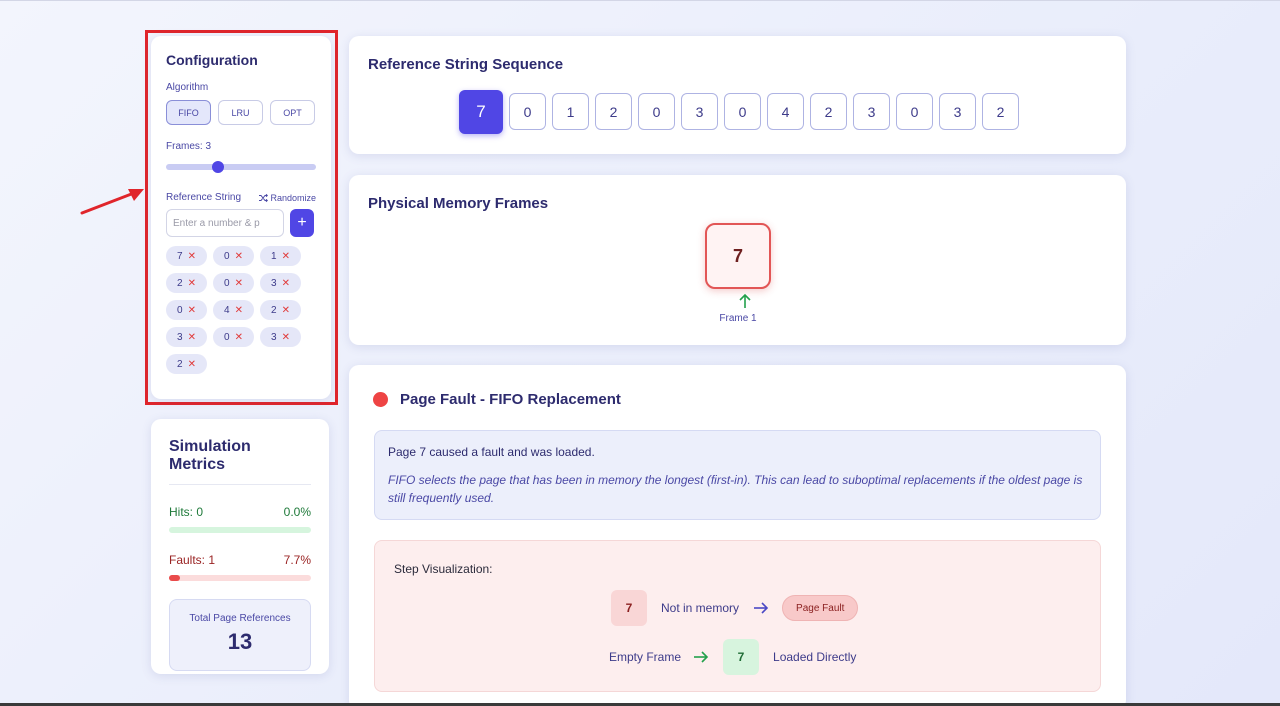  I want to click on step-title: Step Visualization:, so click(443, 569).